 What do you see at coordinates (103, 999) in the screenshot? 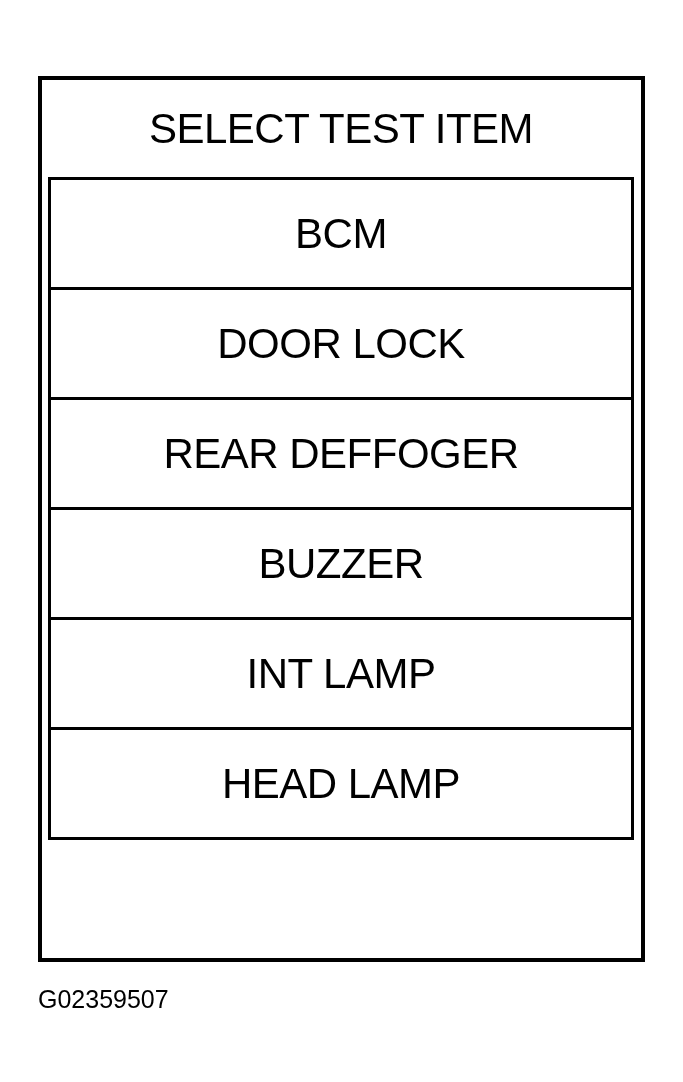
I see `figure-id: G02359507` at bounding box center [103, 999].